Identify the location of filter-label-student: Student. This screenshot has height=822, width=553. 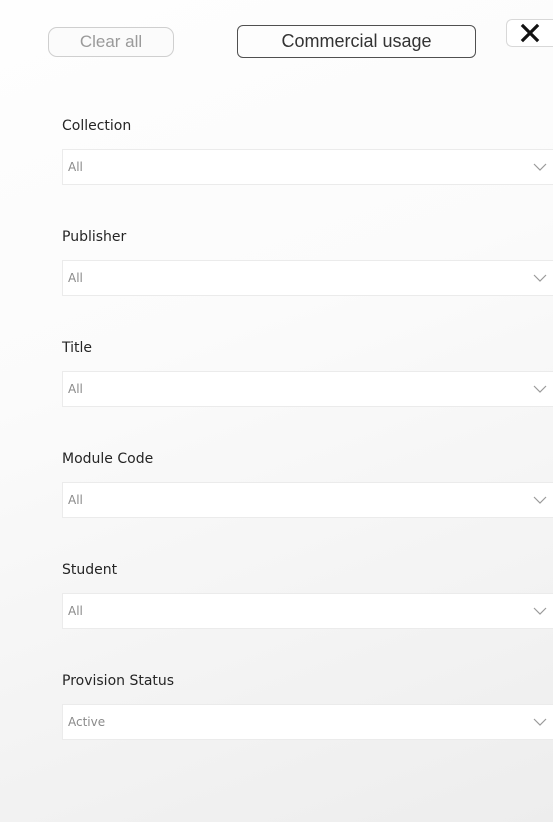
(90, 570).